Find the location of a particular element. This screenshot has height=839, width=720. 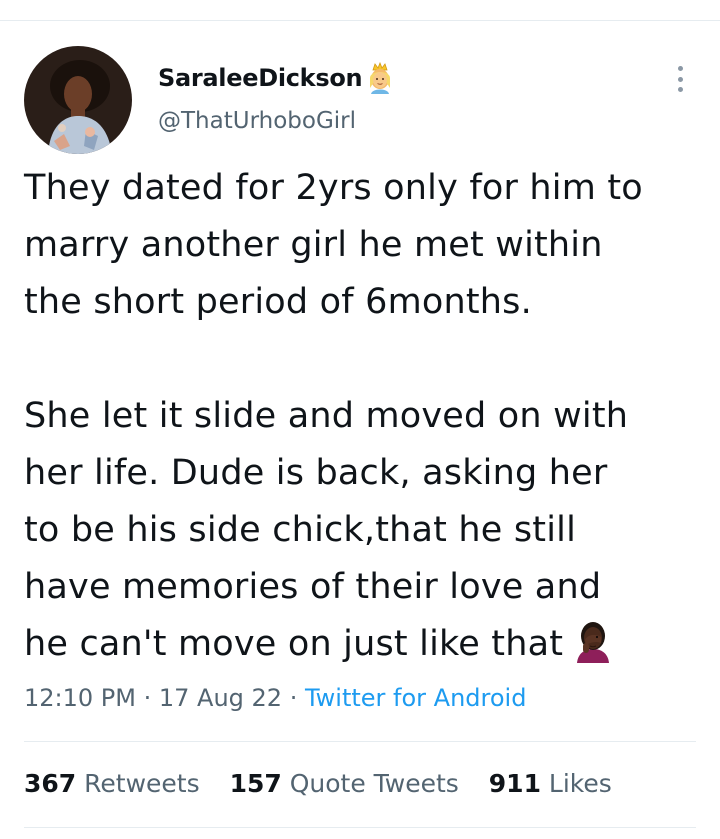

tweet-line: her life. Dude is back, asking her is located at coordinates (316, 473).